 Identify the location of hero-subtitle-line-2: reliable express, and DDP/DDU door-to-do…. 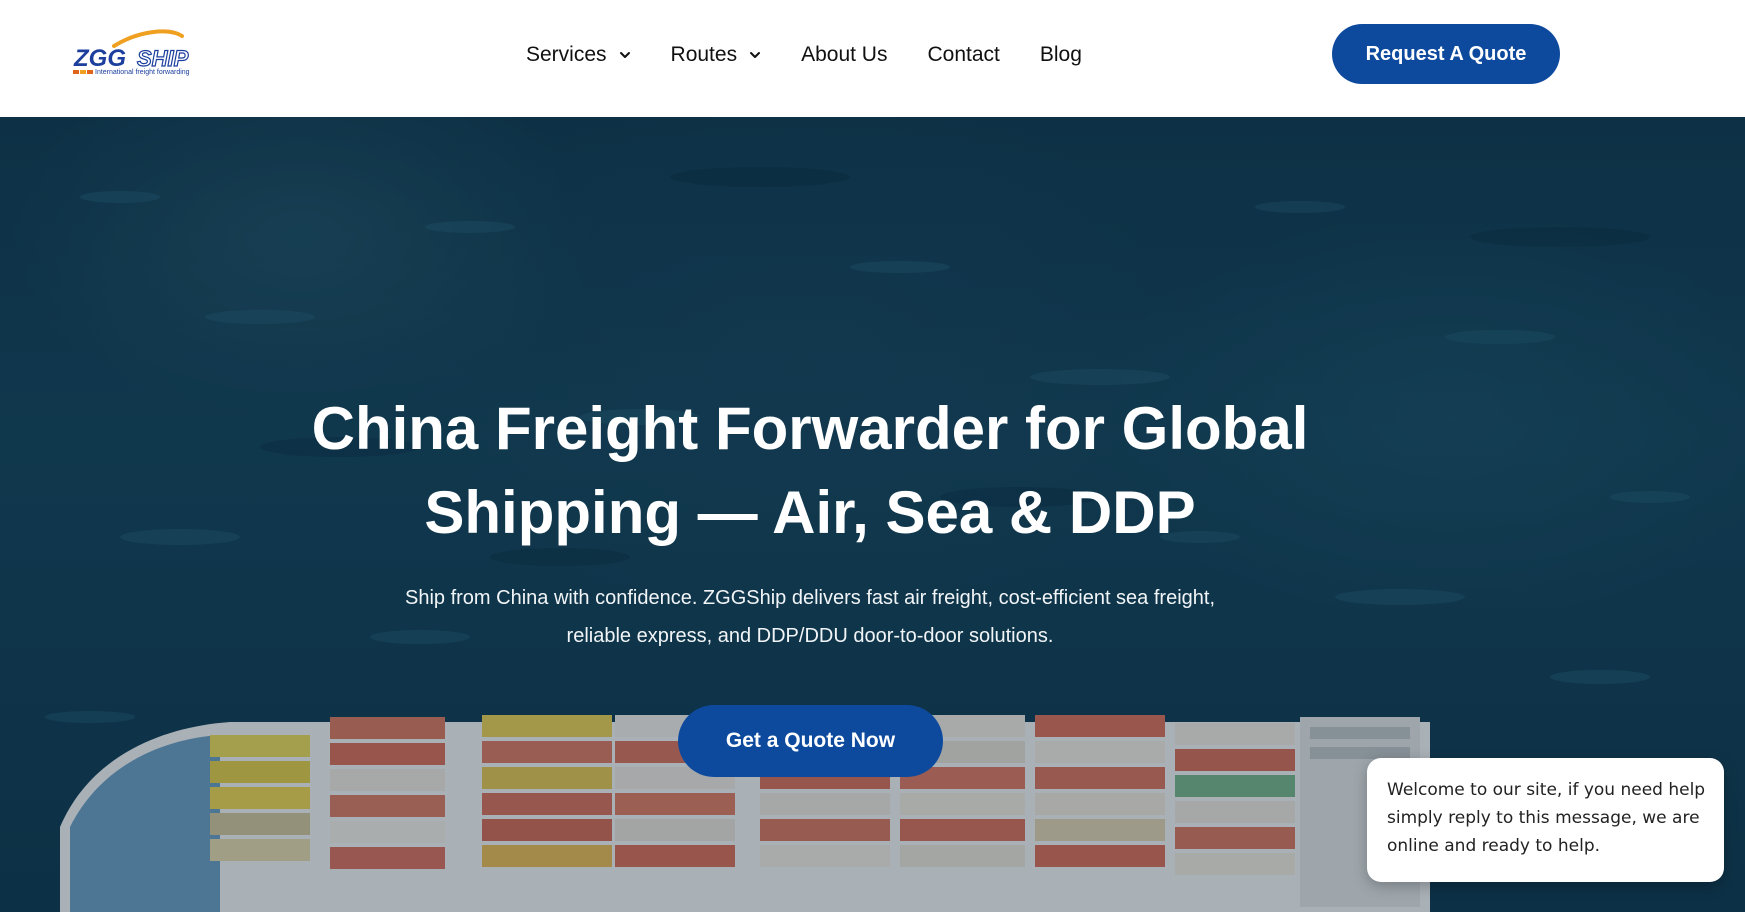
(810, 636).